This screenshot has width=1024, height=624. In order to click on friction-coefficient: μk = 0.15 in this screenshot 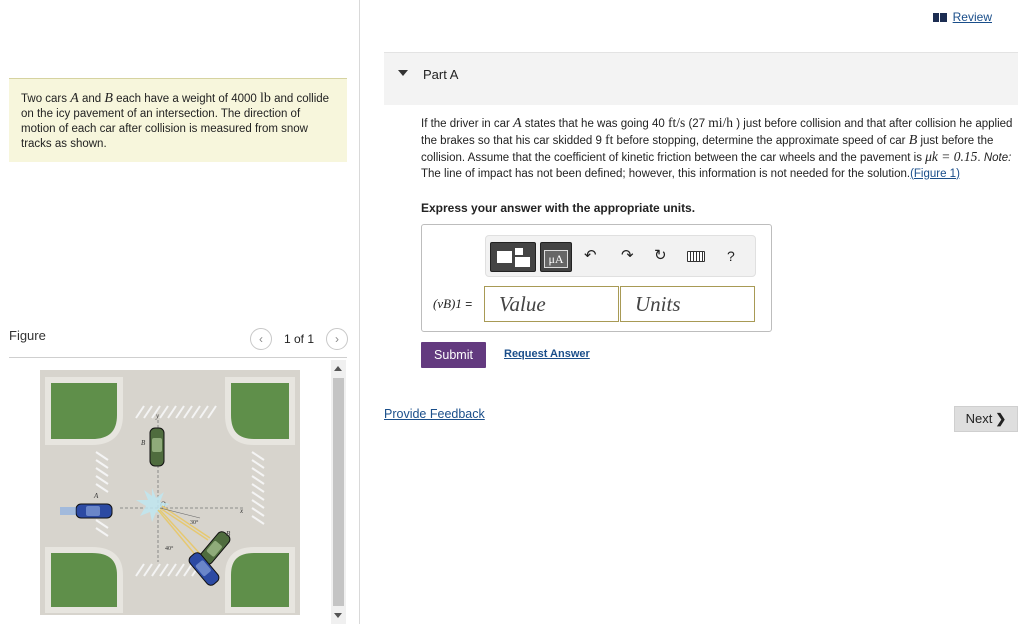, I will do `click(951, 157)`.